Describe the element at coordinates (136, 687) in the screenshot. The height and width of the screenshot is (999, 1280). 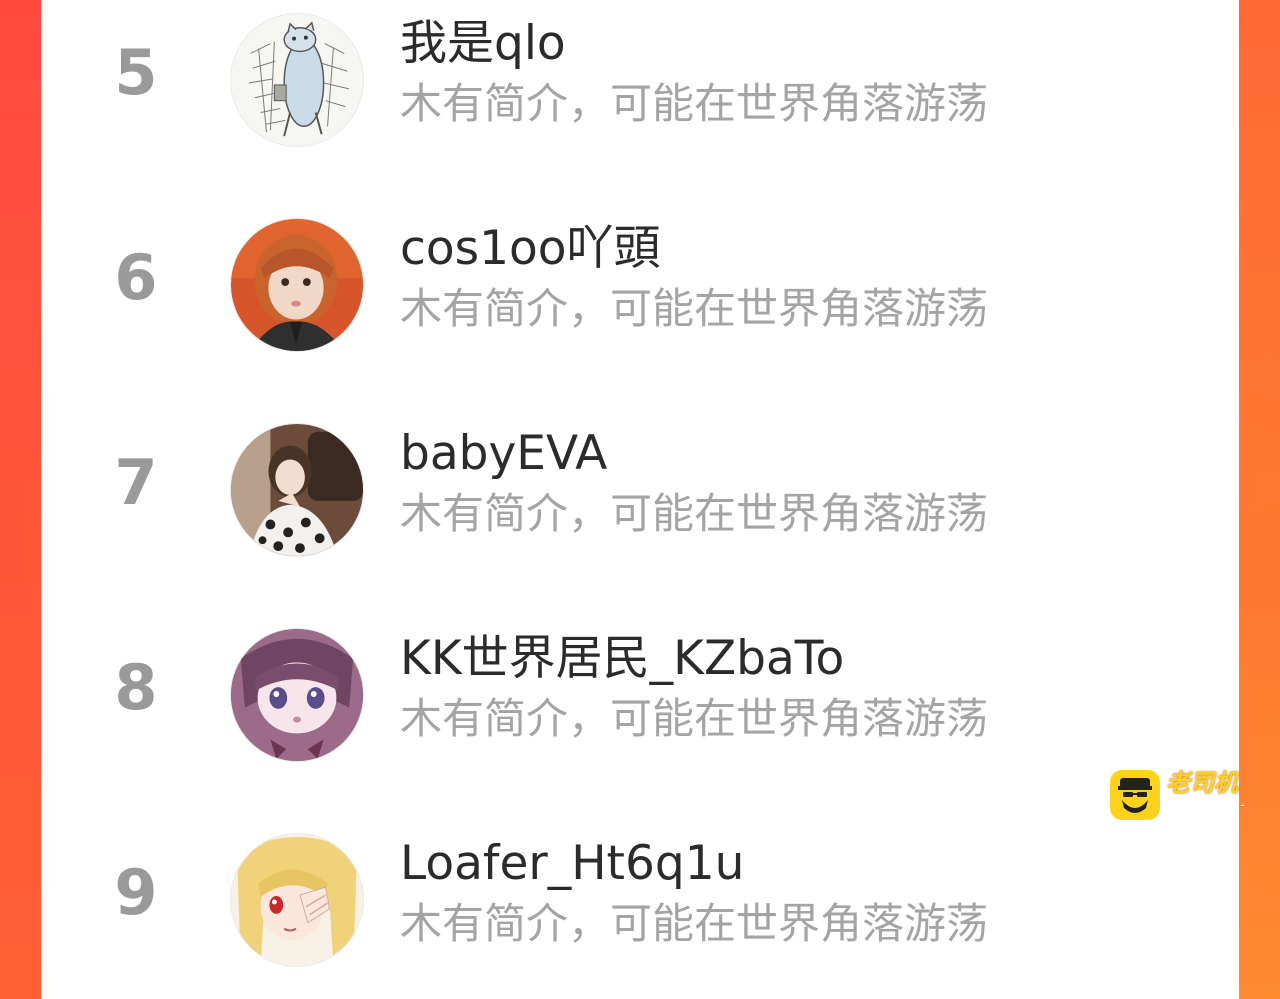
I see `rank-number: 8` at that location.